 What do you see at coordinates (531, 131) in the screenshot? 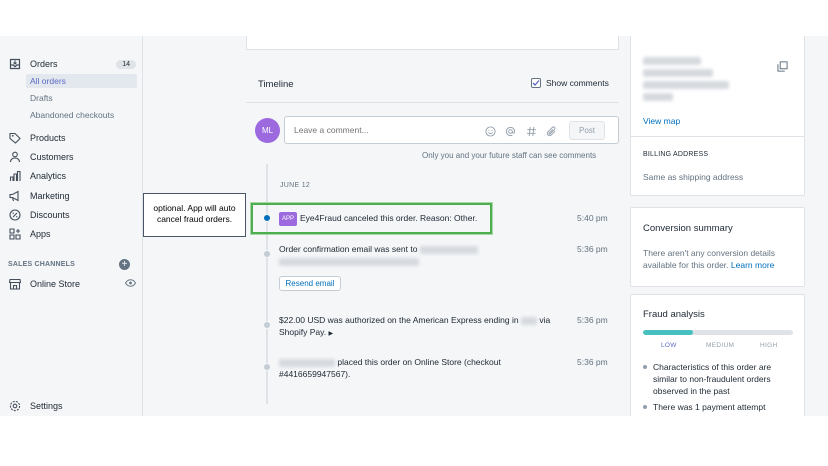
I see `hashtag-icon` at bounding box center [531, 131].